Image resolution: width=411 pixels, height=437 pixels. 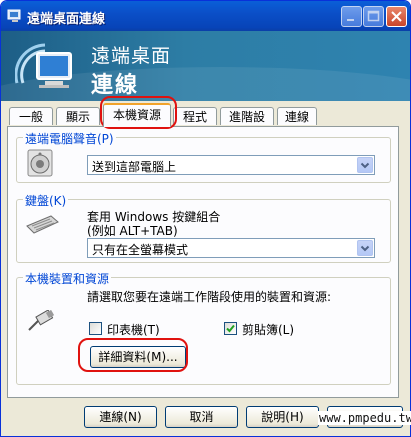 What do you see at coordinates (41, 322) in the screenshot?
I see `usb-plug-icon` at bounding box center [41, 322].